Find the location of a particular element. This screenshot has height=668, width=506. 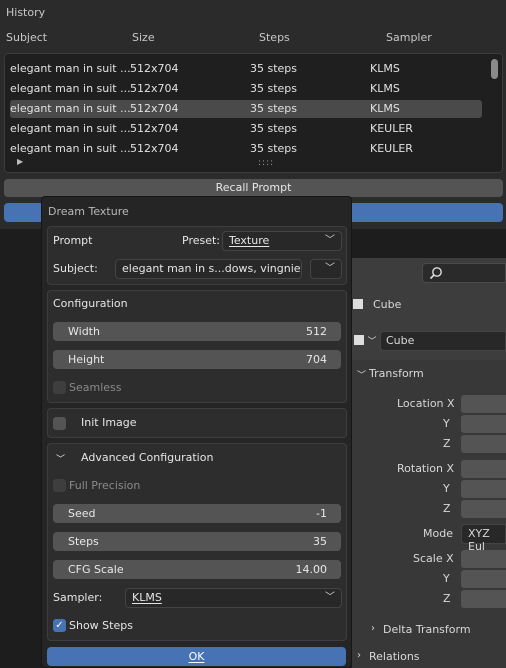

object-type-dropdown-icon: ﹀ is located at coordinates (365, 340).